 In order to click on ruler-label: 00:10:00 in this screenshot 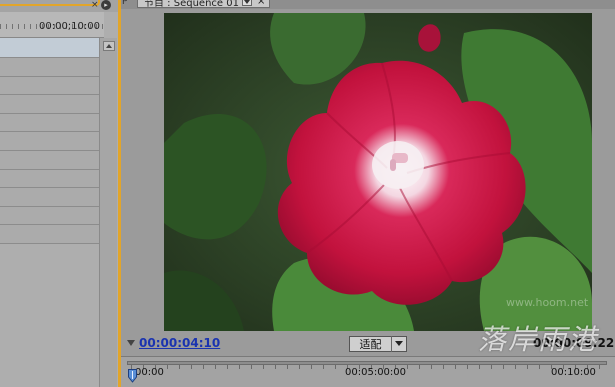, I will do `click(573, 372)`.